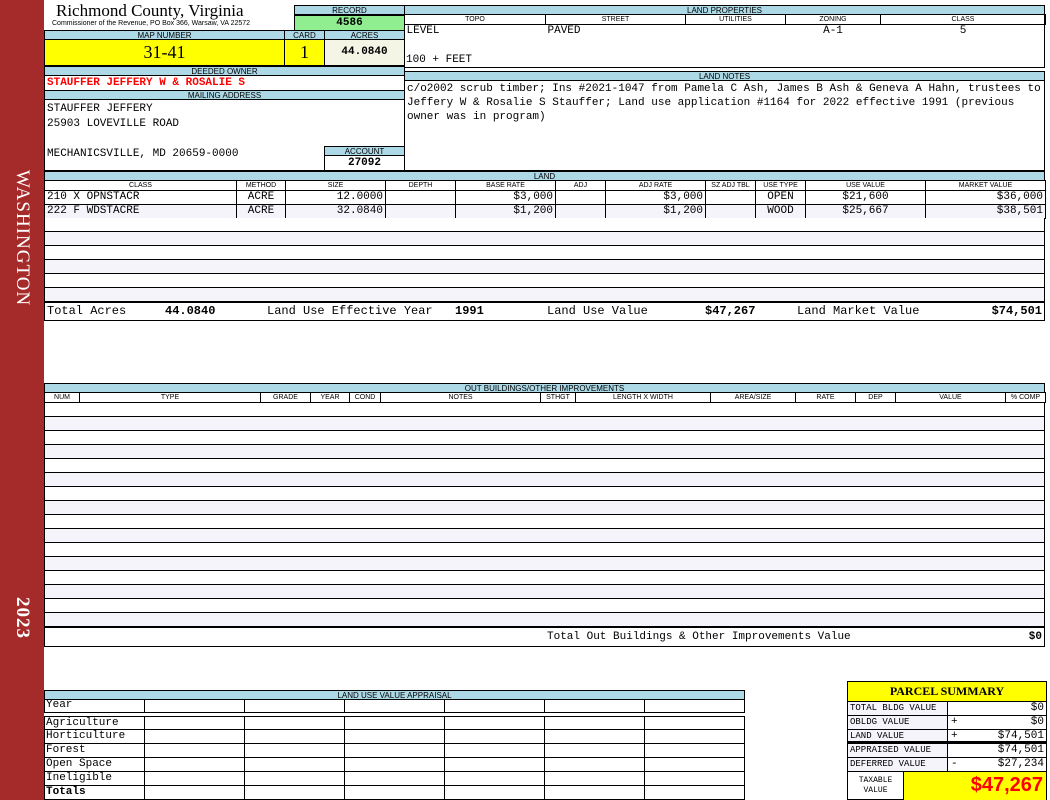 Image resolution: width=1050 pixels, height=800 pixels. What do you see at coordinates (985, 185) in the screenshot?
I see `column-header: MARKET VALUE` at bounding box center [985, 185].